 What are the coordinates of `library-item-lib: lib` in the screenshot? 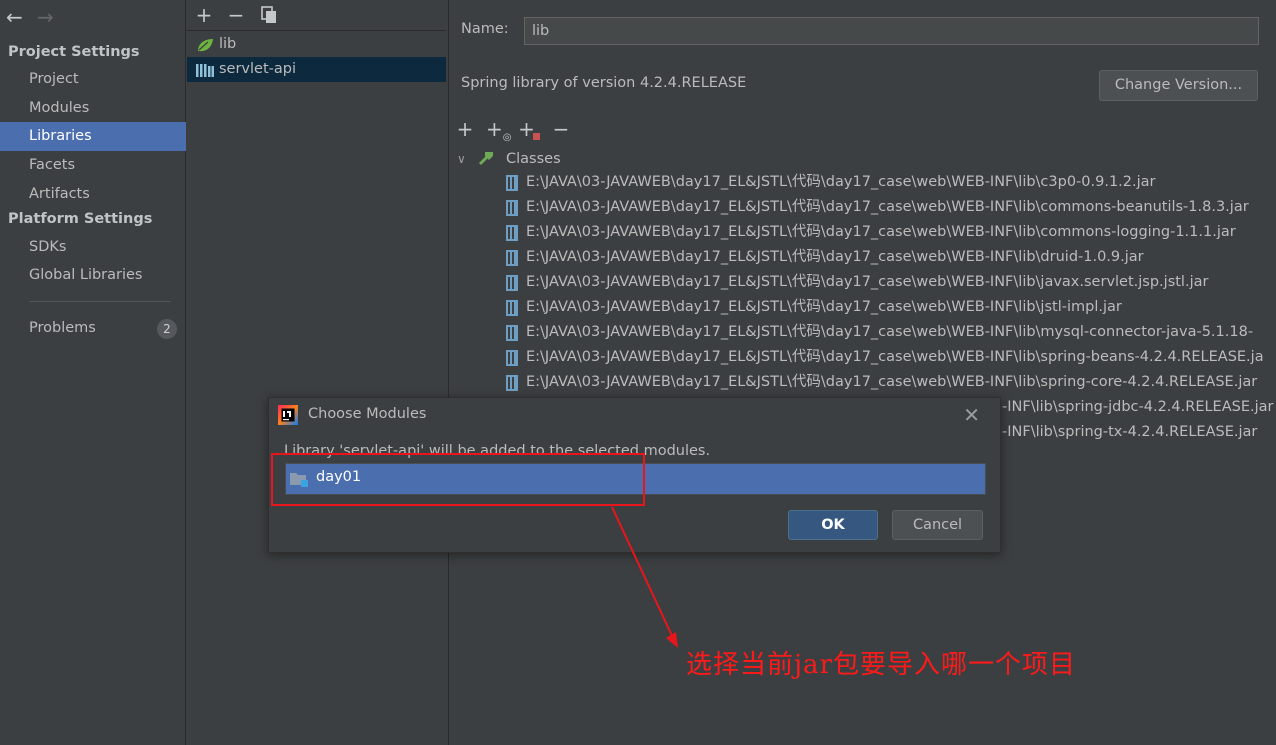 It's located at (316, 44).